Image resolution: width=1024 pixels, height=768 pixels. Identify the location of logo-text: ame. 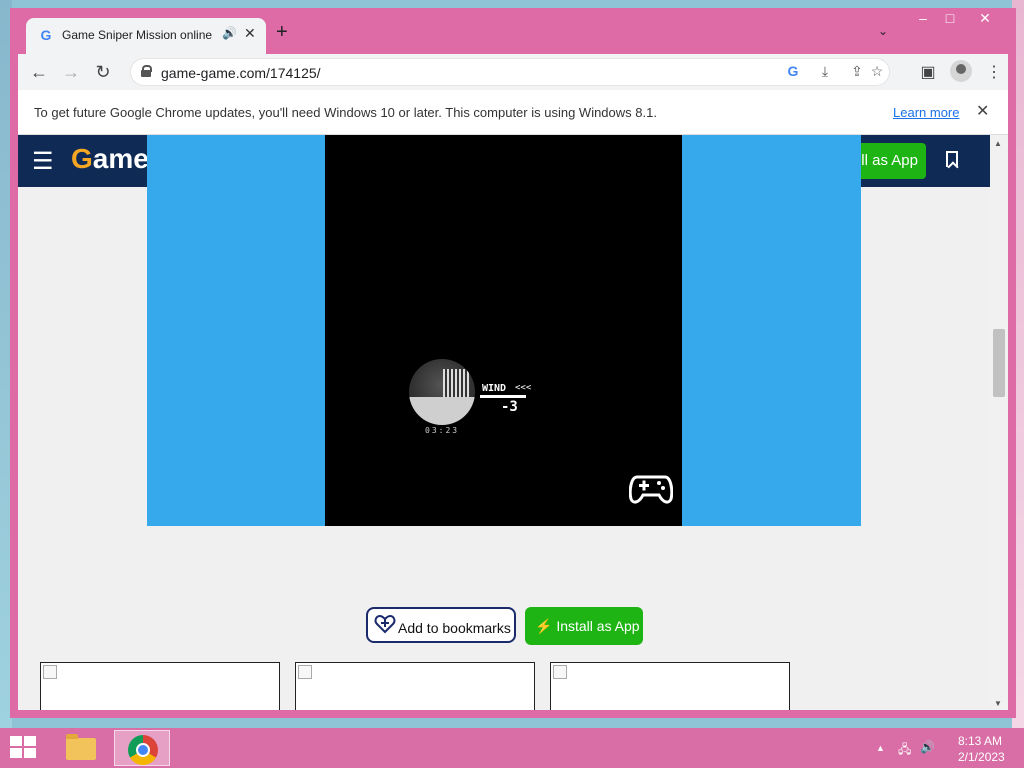
(120, 158).